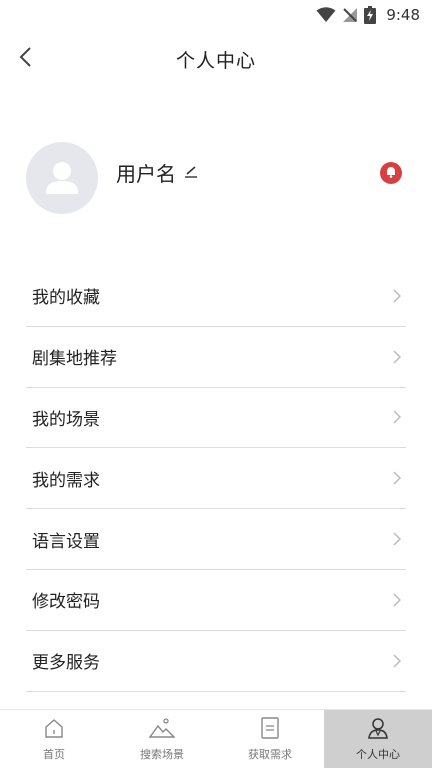 The width and height of the screenshot is (432, 768). Describe the element at coordinates (66, 480) in the screenshot. I see `menu-item-label: 我的需求` at that location.